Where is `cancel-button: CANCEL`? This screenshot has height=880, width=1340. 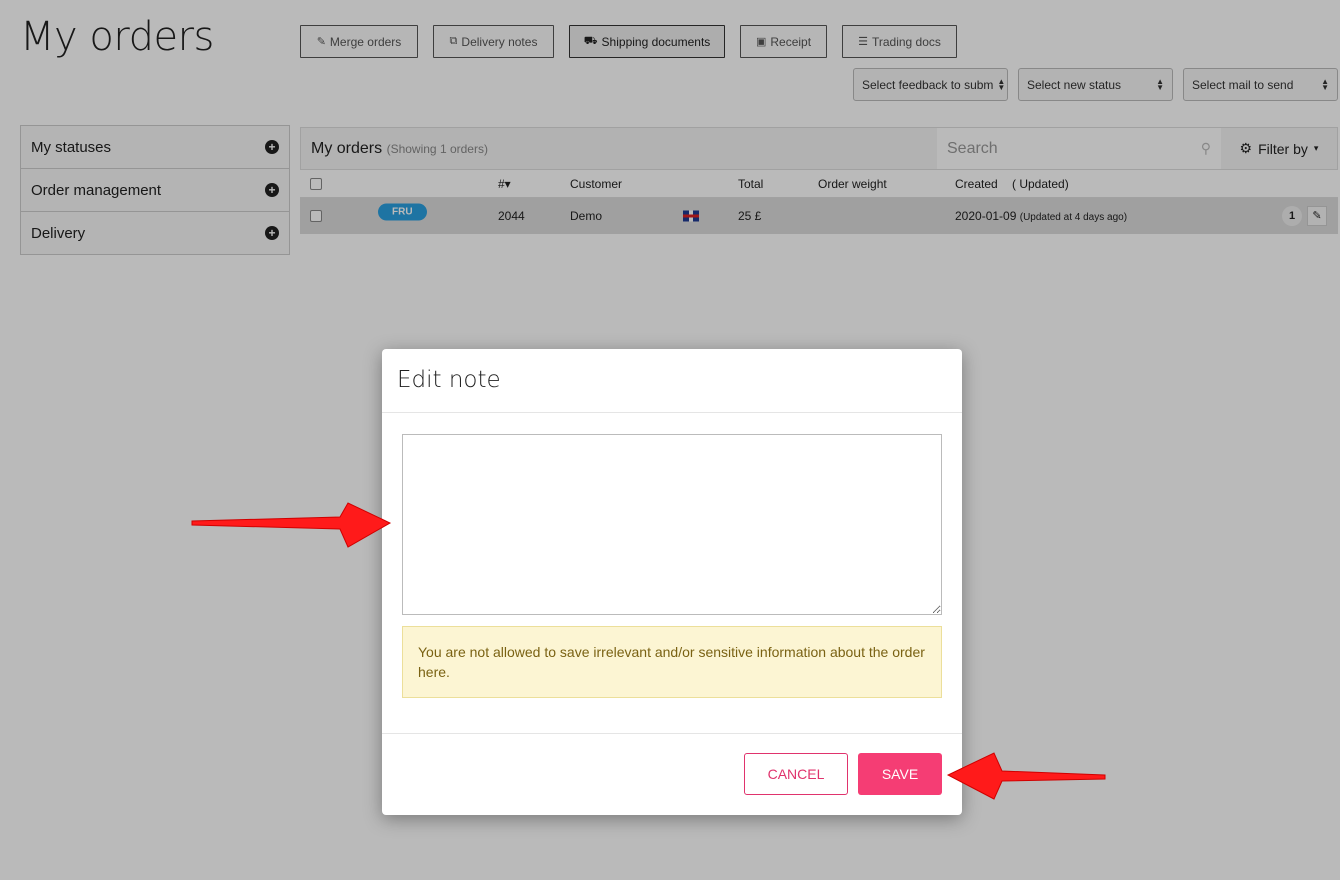
cancel-button: CANCEL is located at coordinates (796, 774).